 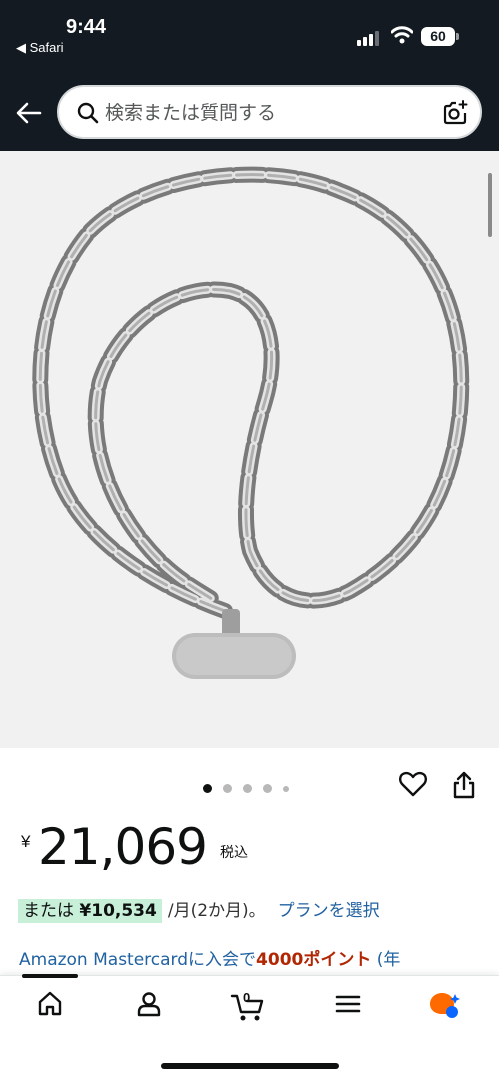 I want to click on camera-search-icon, so click(x=455, y=113).